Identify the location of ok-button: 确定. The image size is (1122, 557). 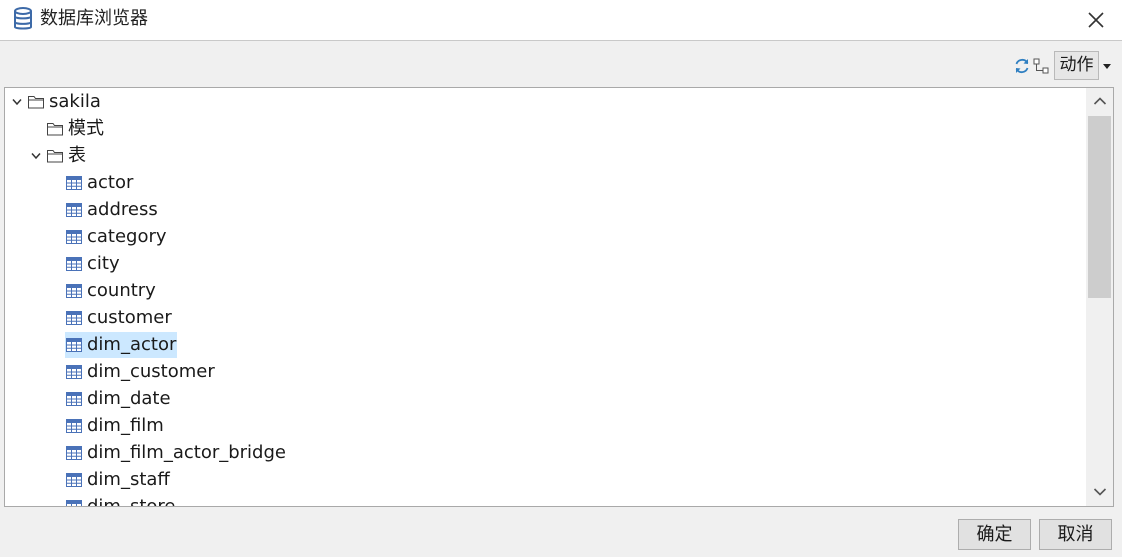
(994, 534).